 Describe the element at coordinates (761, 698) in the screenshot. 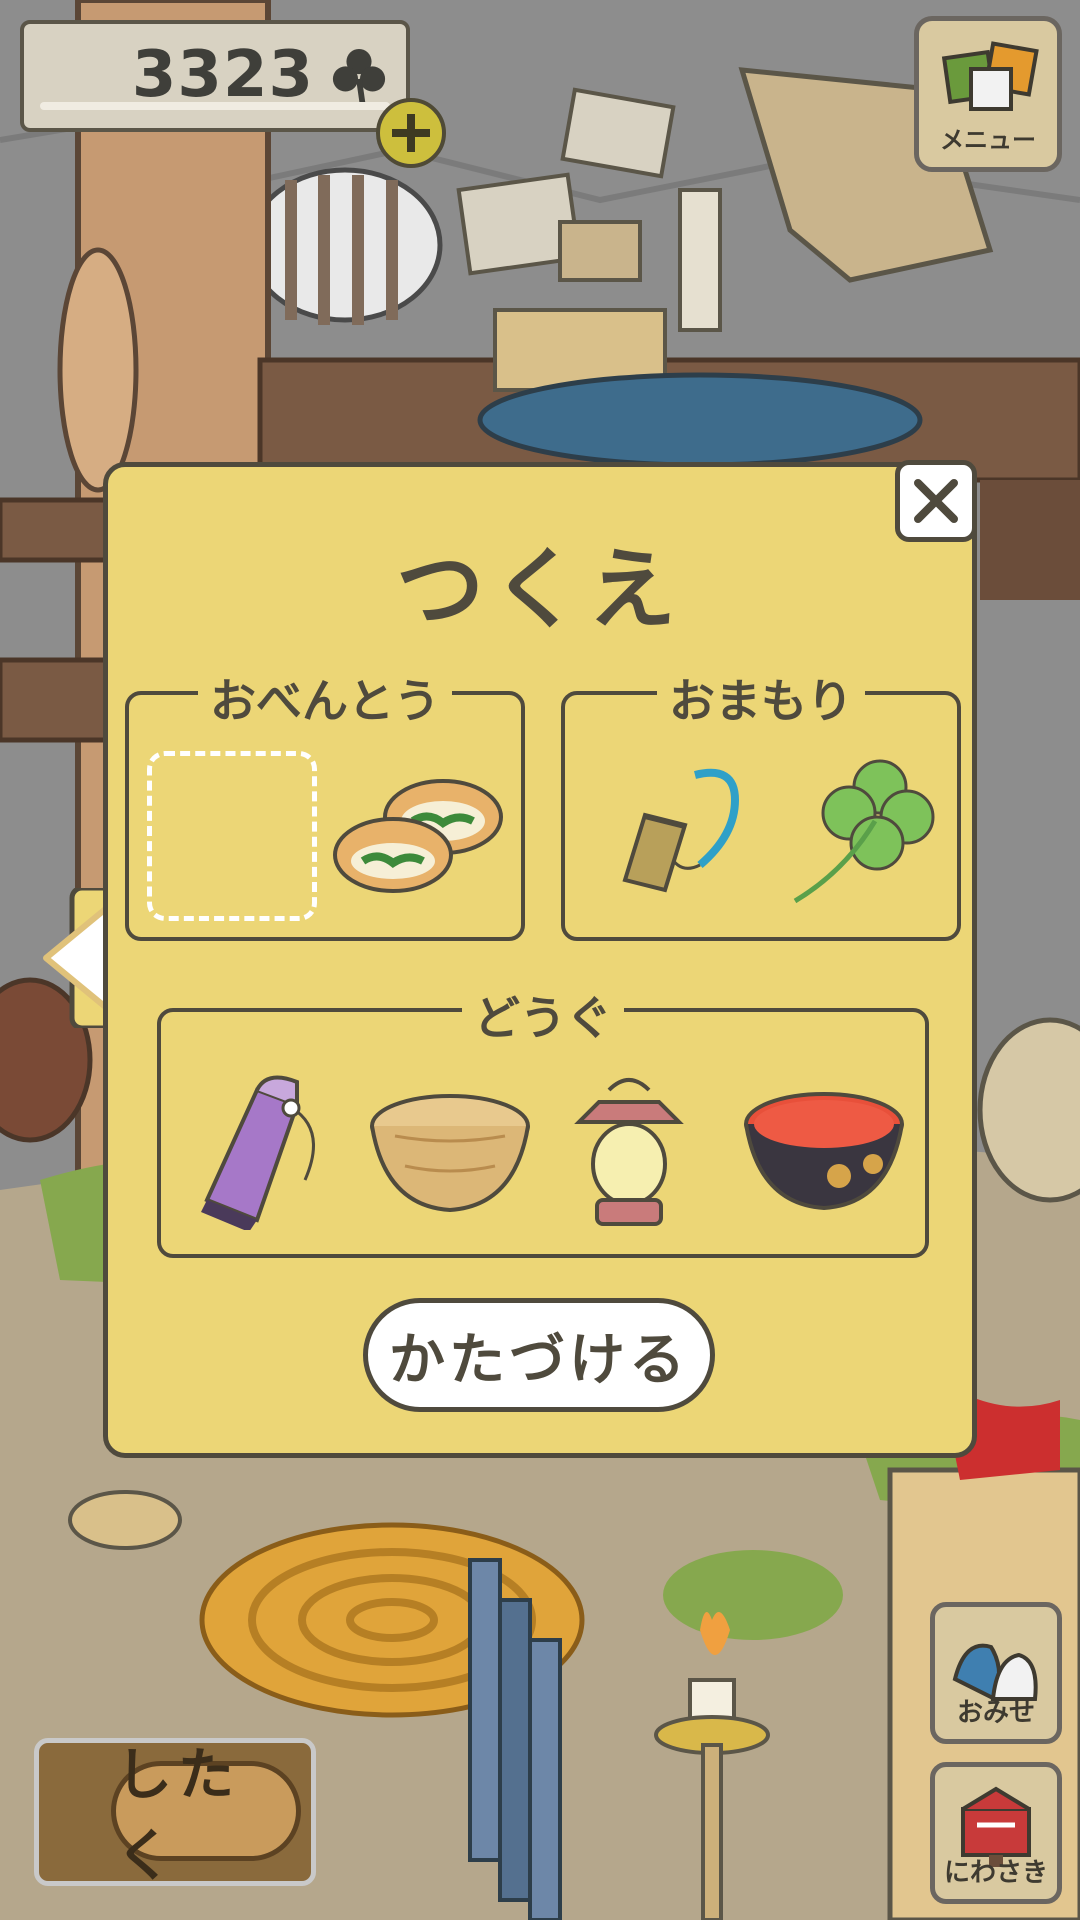

I see `charm-group-label: おまもり` at that location.